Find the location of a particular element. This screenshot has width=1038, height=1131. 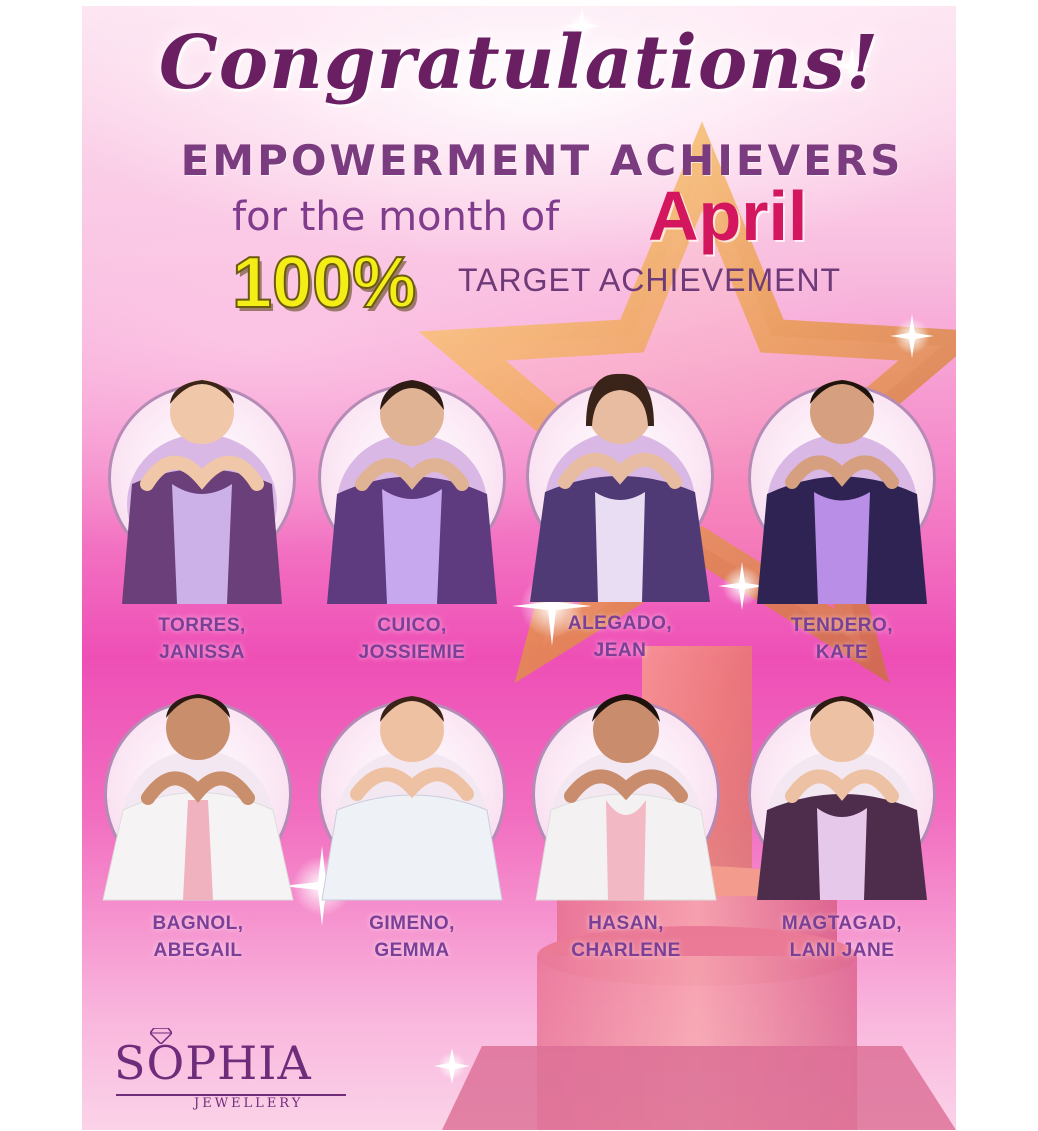

achiever-name: TENDERO, KATE is located at coordinates (842, 639).